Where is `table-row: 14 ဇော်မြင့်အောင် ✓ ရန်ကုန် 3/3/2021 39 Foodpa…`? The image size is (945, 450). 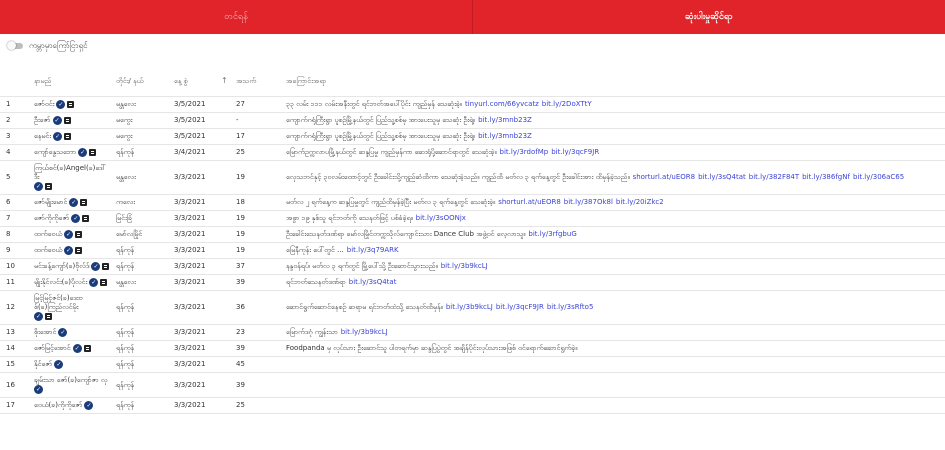
table-row: 14 ဇော်မြင့်အောင် ✓ ရန်ကုန် 3/3/2021 39 Foodpa… is located at coordinates (472, 348).